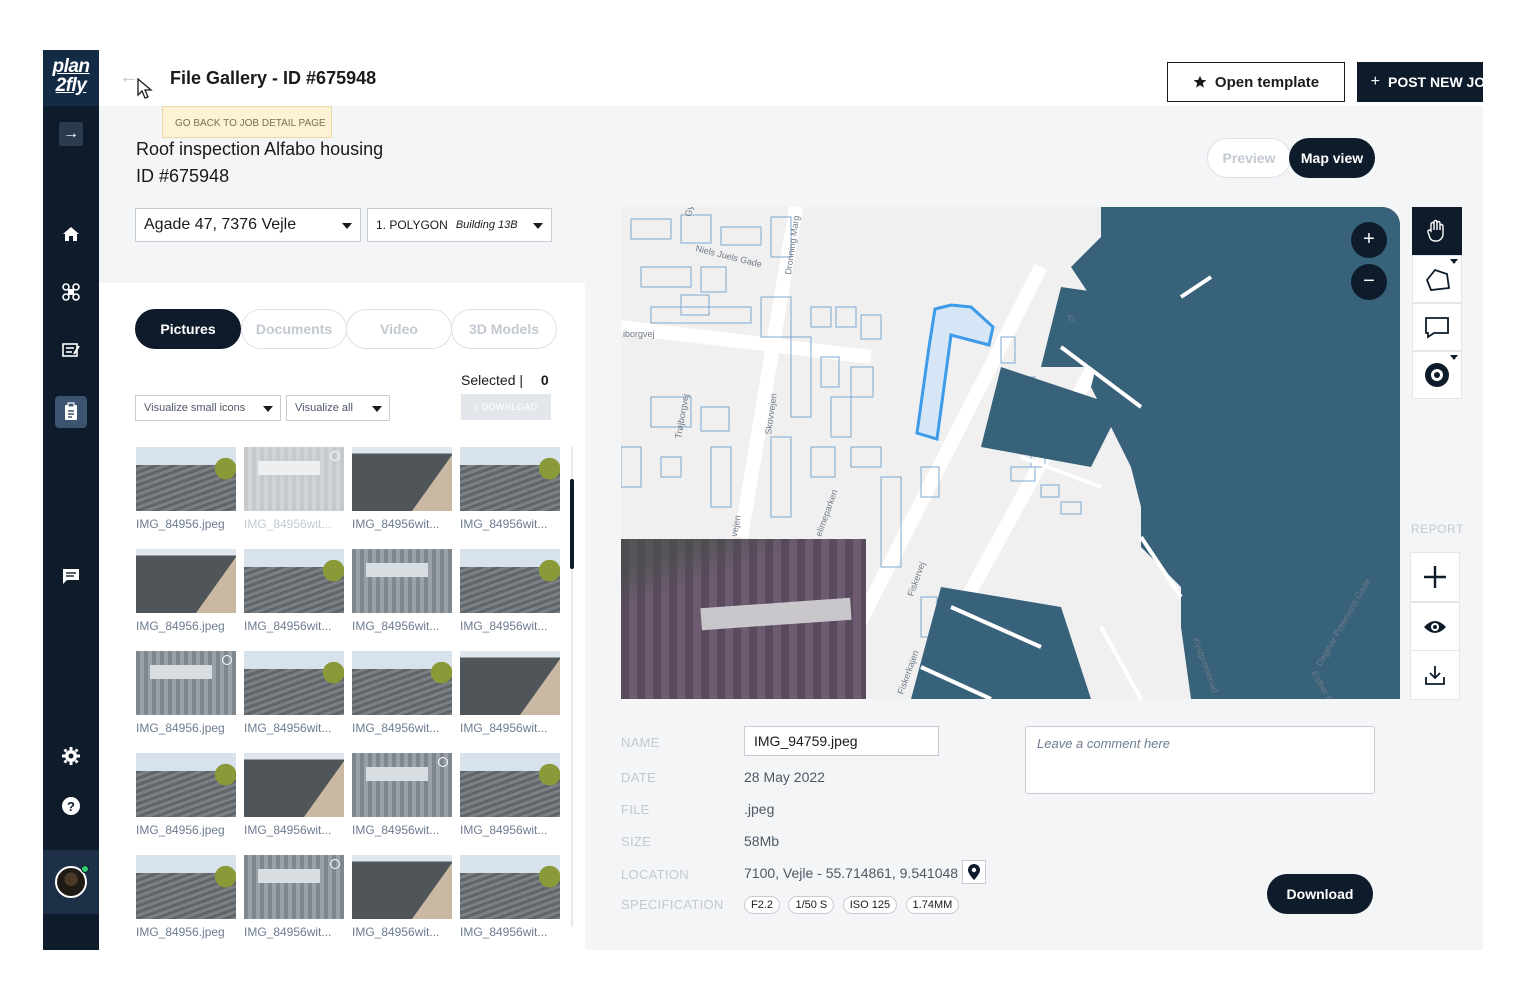 The width and height of the screenshot is (1526, 1000). Describe the element at coordinates (71, 350) in the screenshot. I see `jobs-icon` at that location.